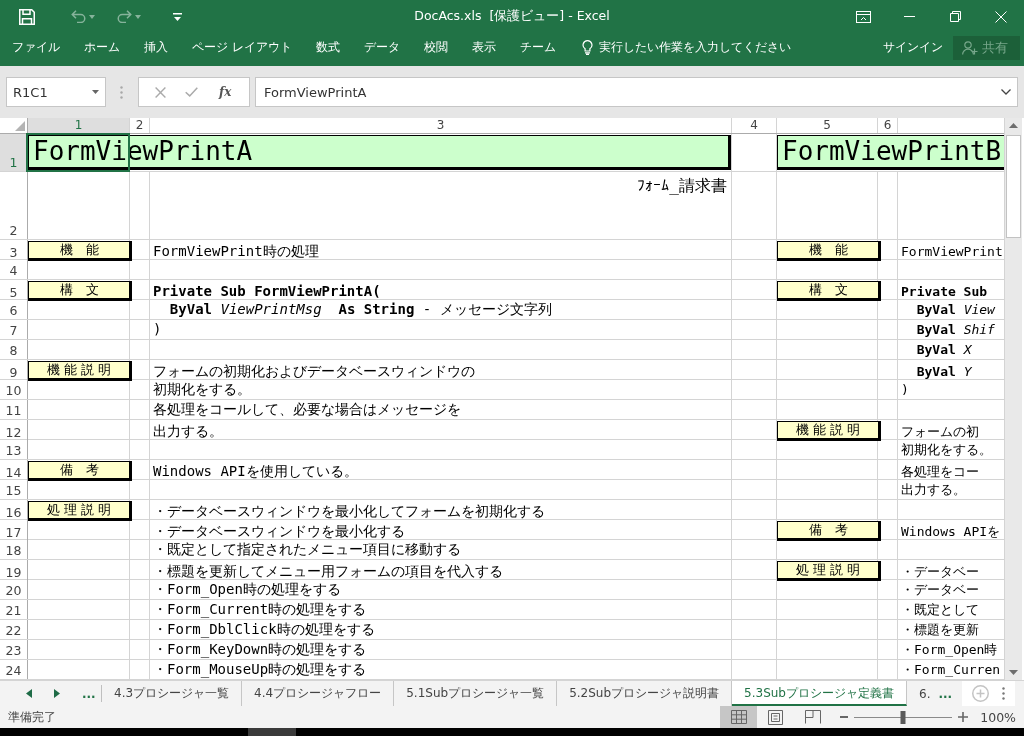  Describe the element at coordinates (279, 531) in the screenshot. I see `cell-text: ・データベースウィンドウを最小化する` at that location.